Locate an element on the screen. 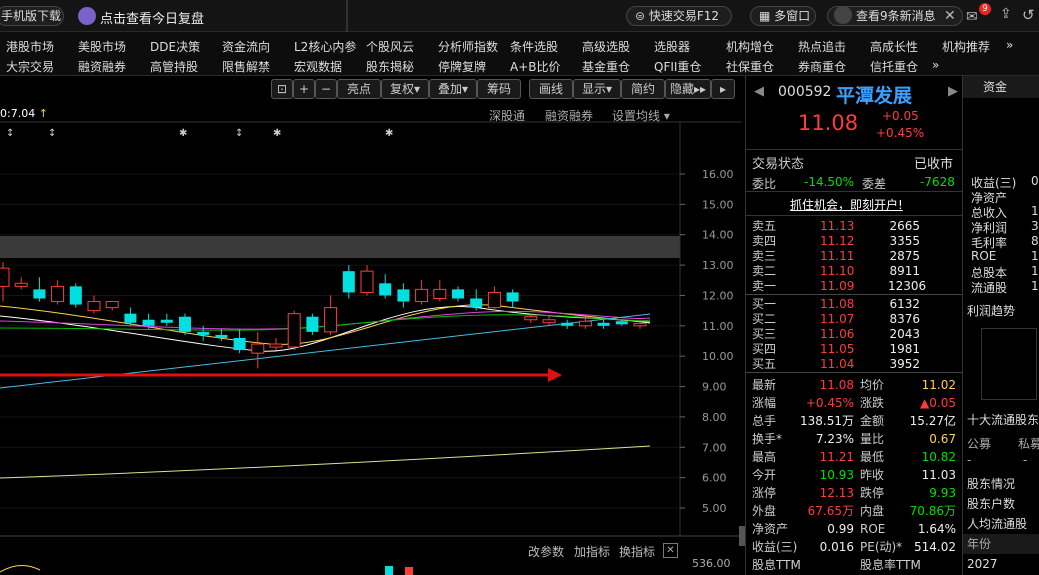 The height and width of the screenshot is (575, 1039). private-fund-label: 私募 is located at coordinates (1028, 444).